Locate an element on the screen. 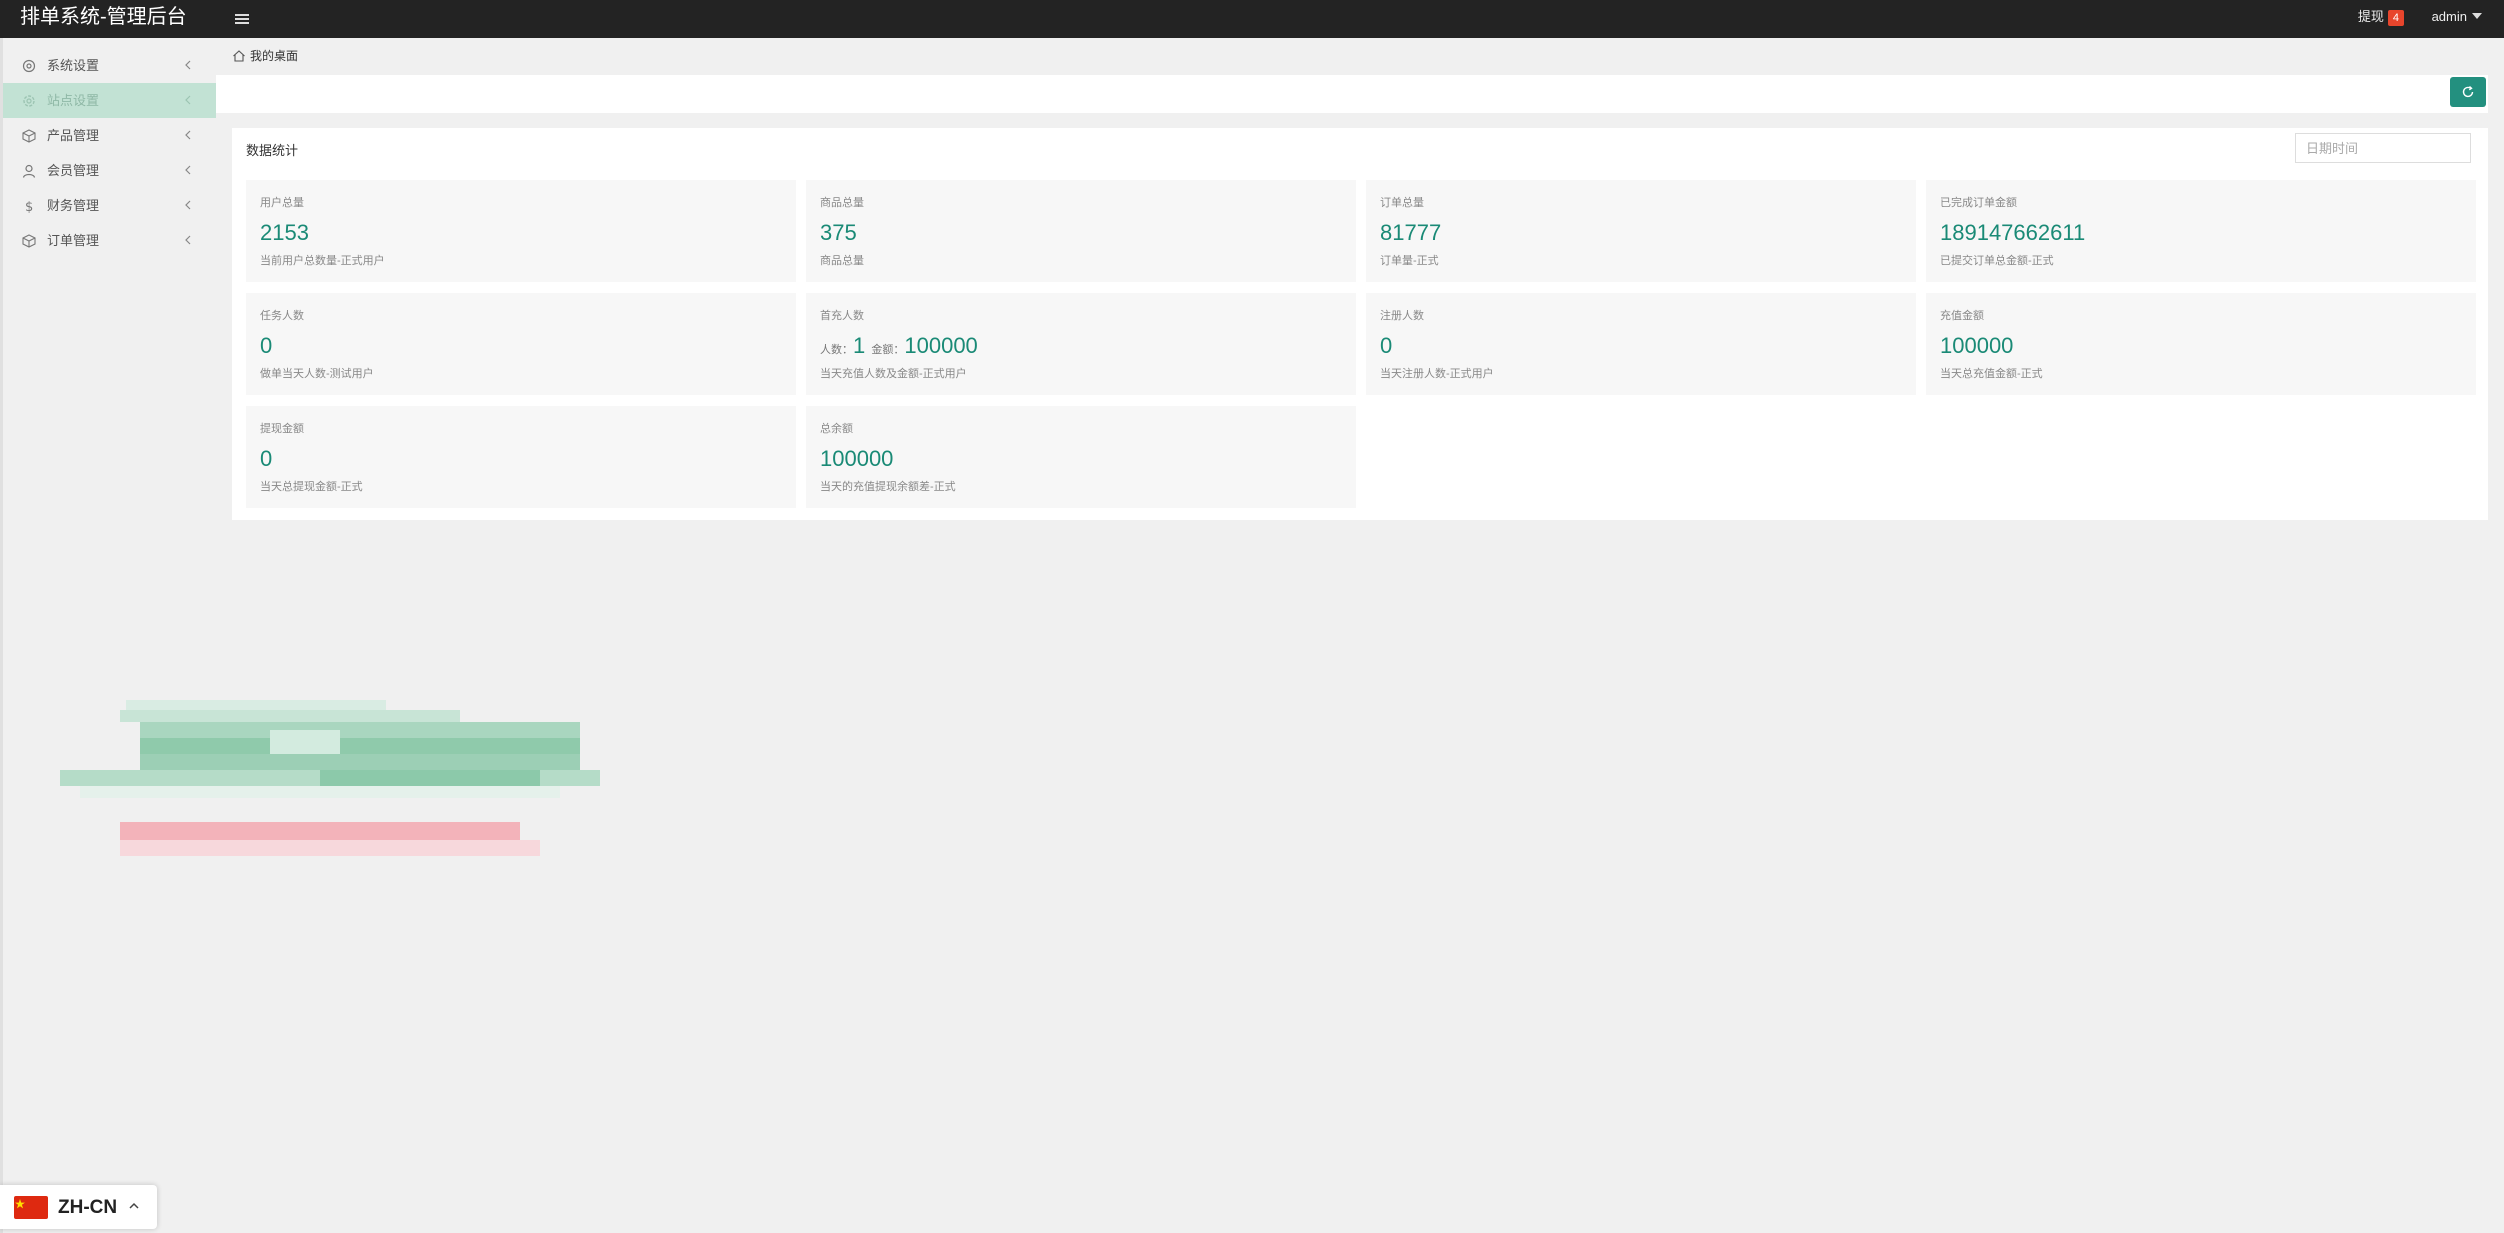 This screenshot has width=2504, height=1233. refresh-button is located at coordinates (2468, 92).